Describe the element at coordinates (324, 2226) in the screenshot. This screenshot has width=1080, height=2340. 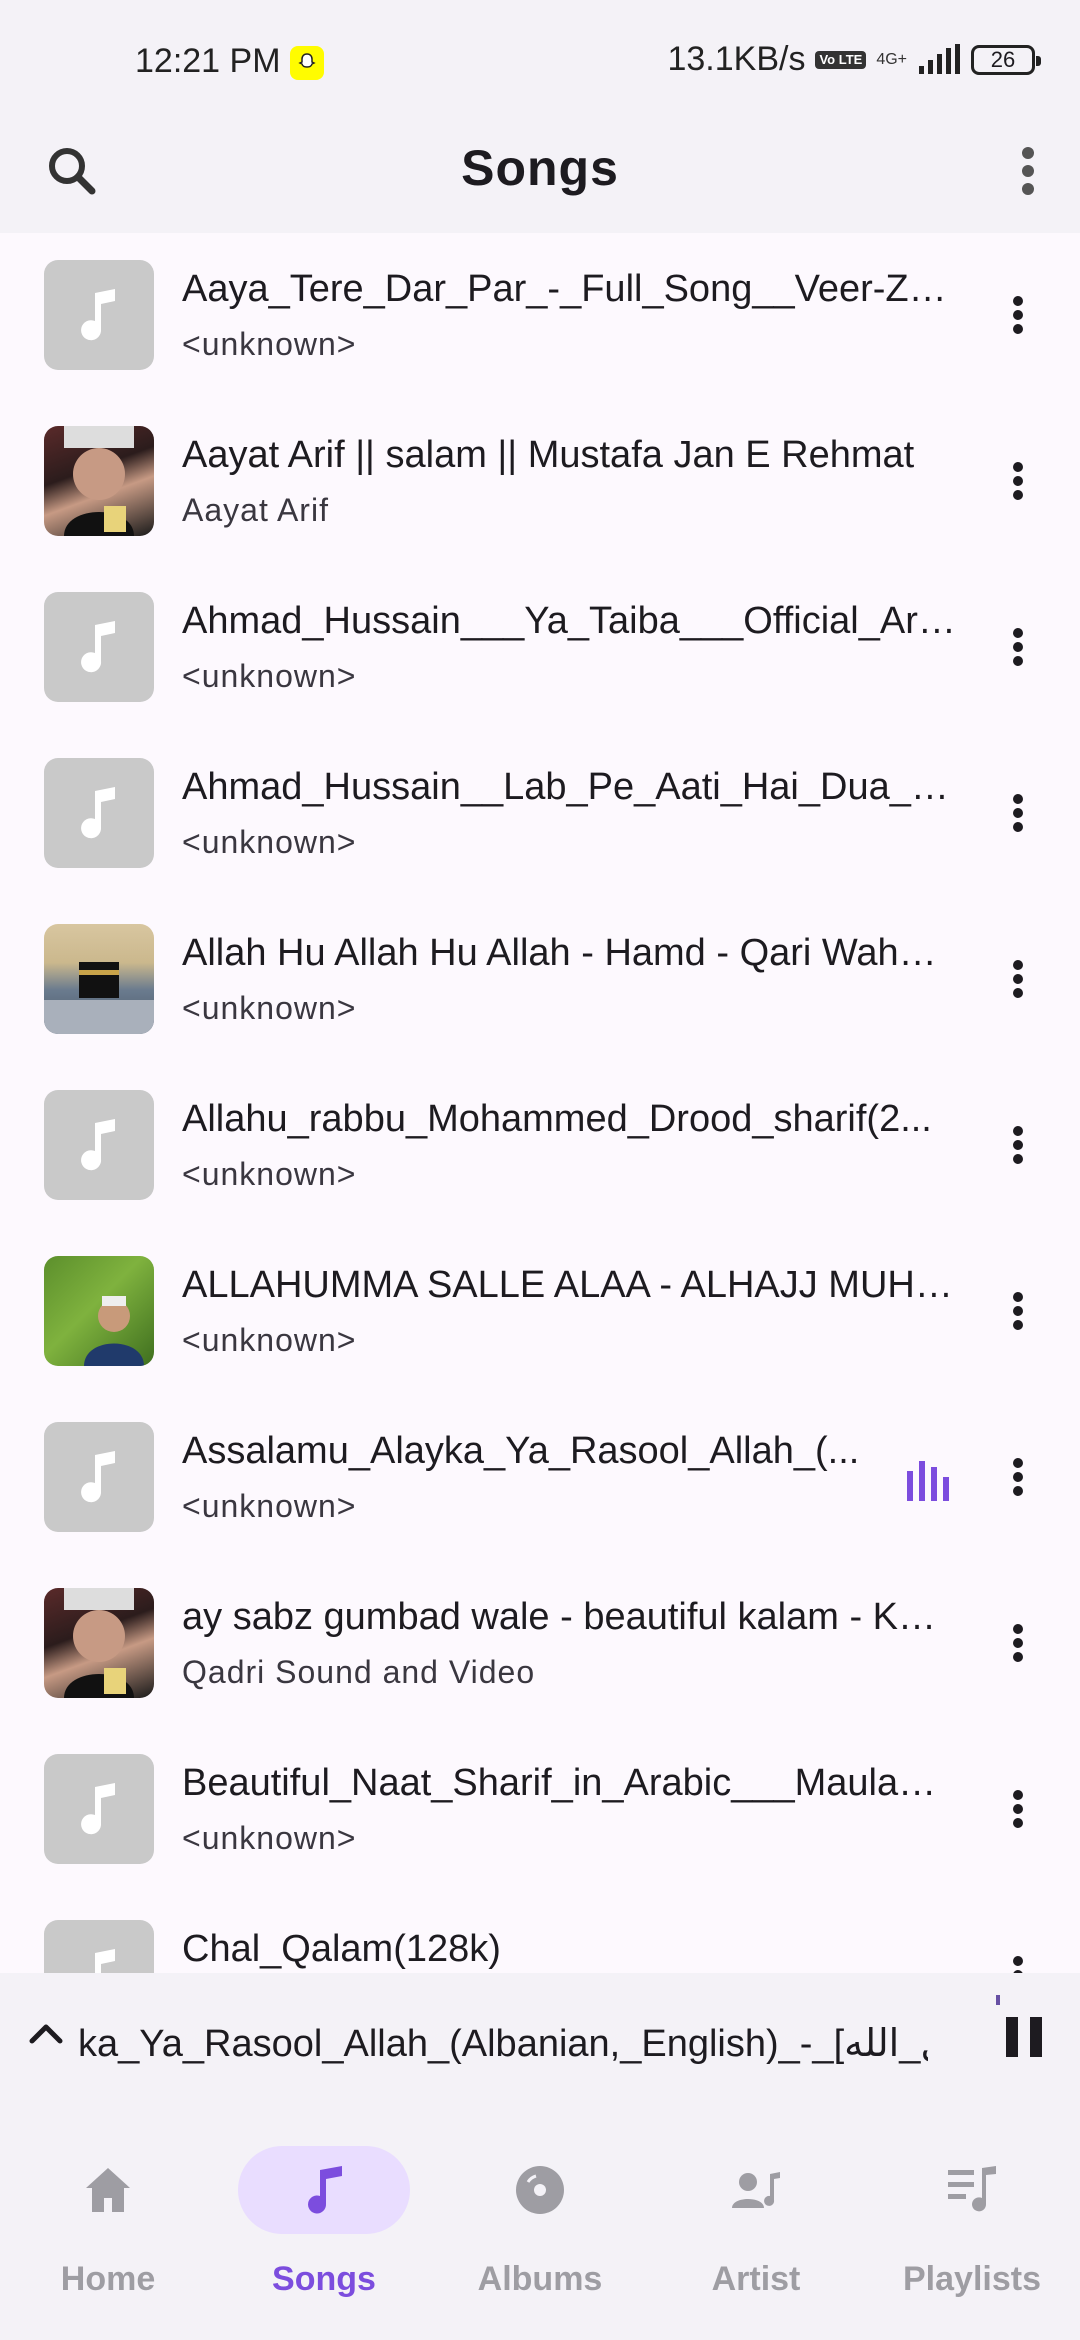
I see `nav-songs: Songs` at that location.